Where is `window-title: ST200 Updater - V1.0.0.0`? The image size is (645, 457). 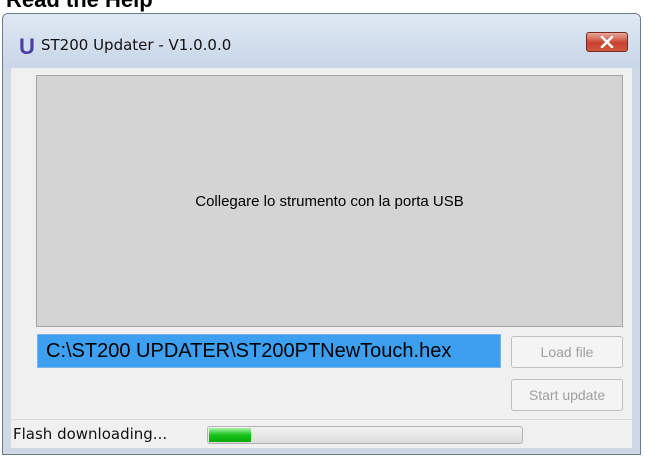 window-title: ST200 Updater - V1.0.0.0 is located at coordinates (136, 45).